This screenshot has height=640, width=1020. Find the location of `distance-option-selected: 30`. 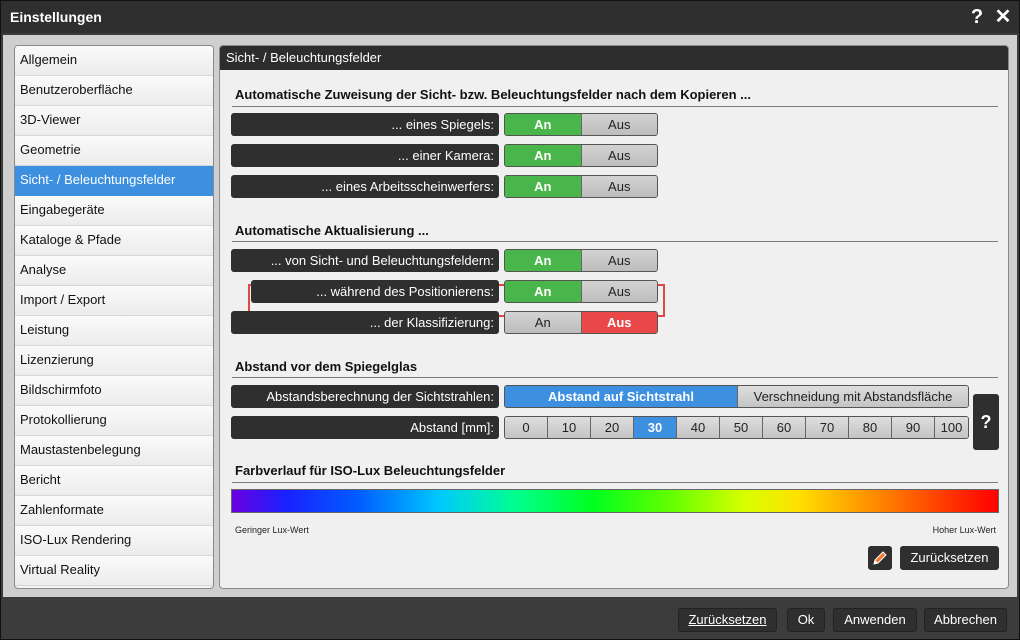

distance-option-selected: 30 is located at coordinates (654, 427).